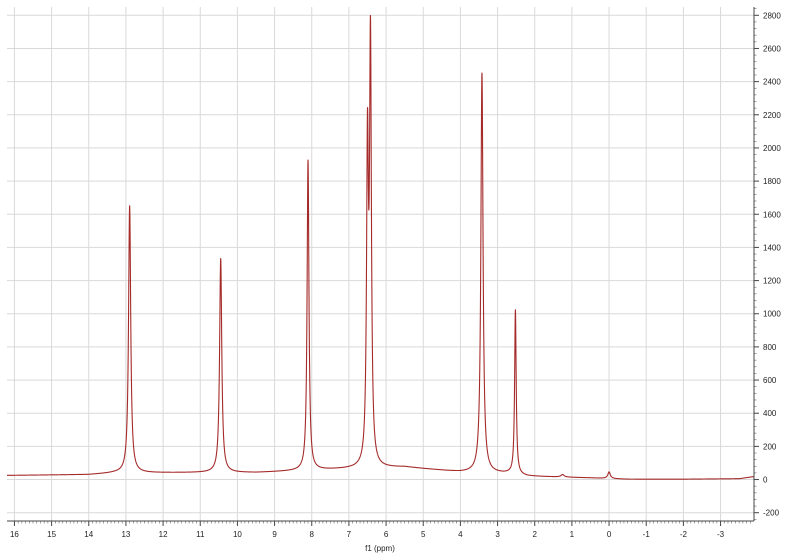 Image resolution: width=800 pixels, height=558 pixels. Describe the element at coordinates (772, 314) in the screenshot. I see `y-tick-label: 1000` at that location.